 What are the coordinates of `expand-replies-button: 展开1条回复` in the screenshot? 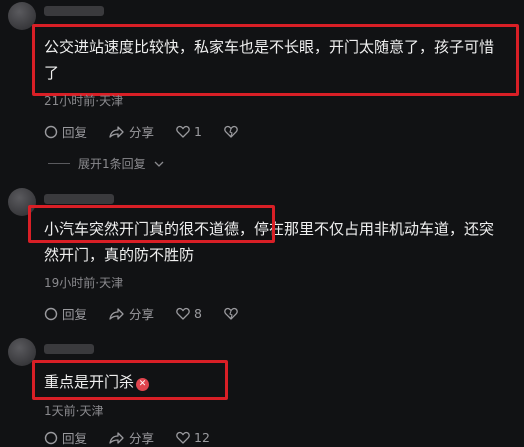 It's located at (106, 163).